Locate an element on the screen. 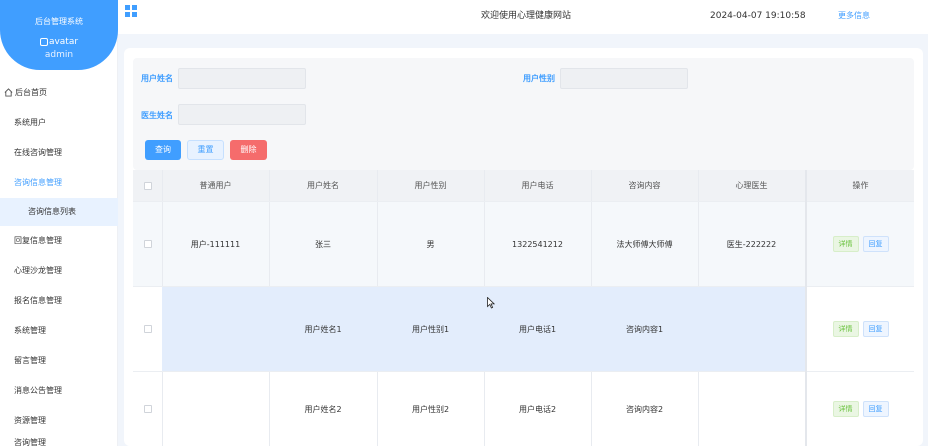 The height and width of the screenshot is (446, 928). sidebar-item-system-users: 系统用户 is located at coordinates (59, 123).